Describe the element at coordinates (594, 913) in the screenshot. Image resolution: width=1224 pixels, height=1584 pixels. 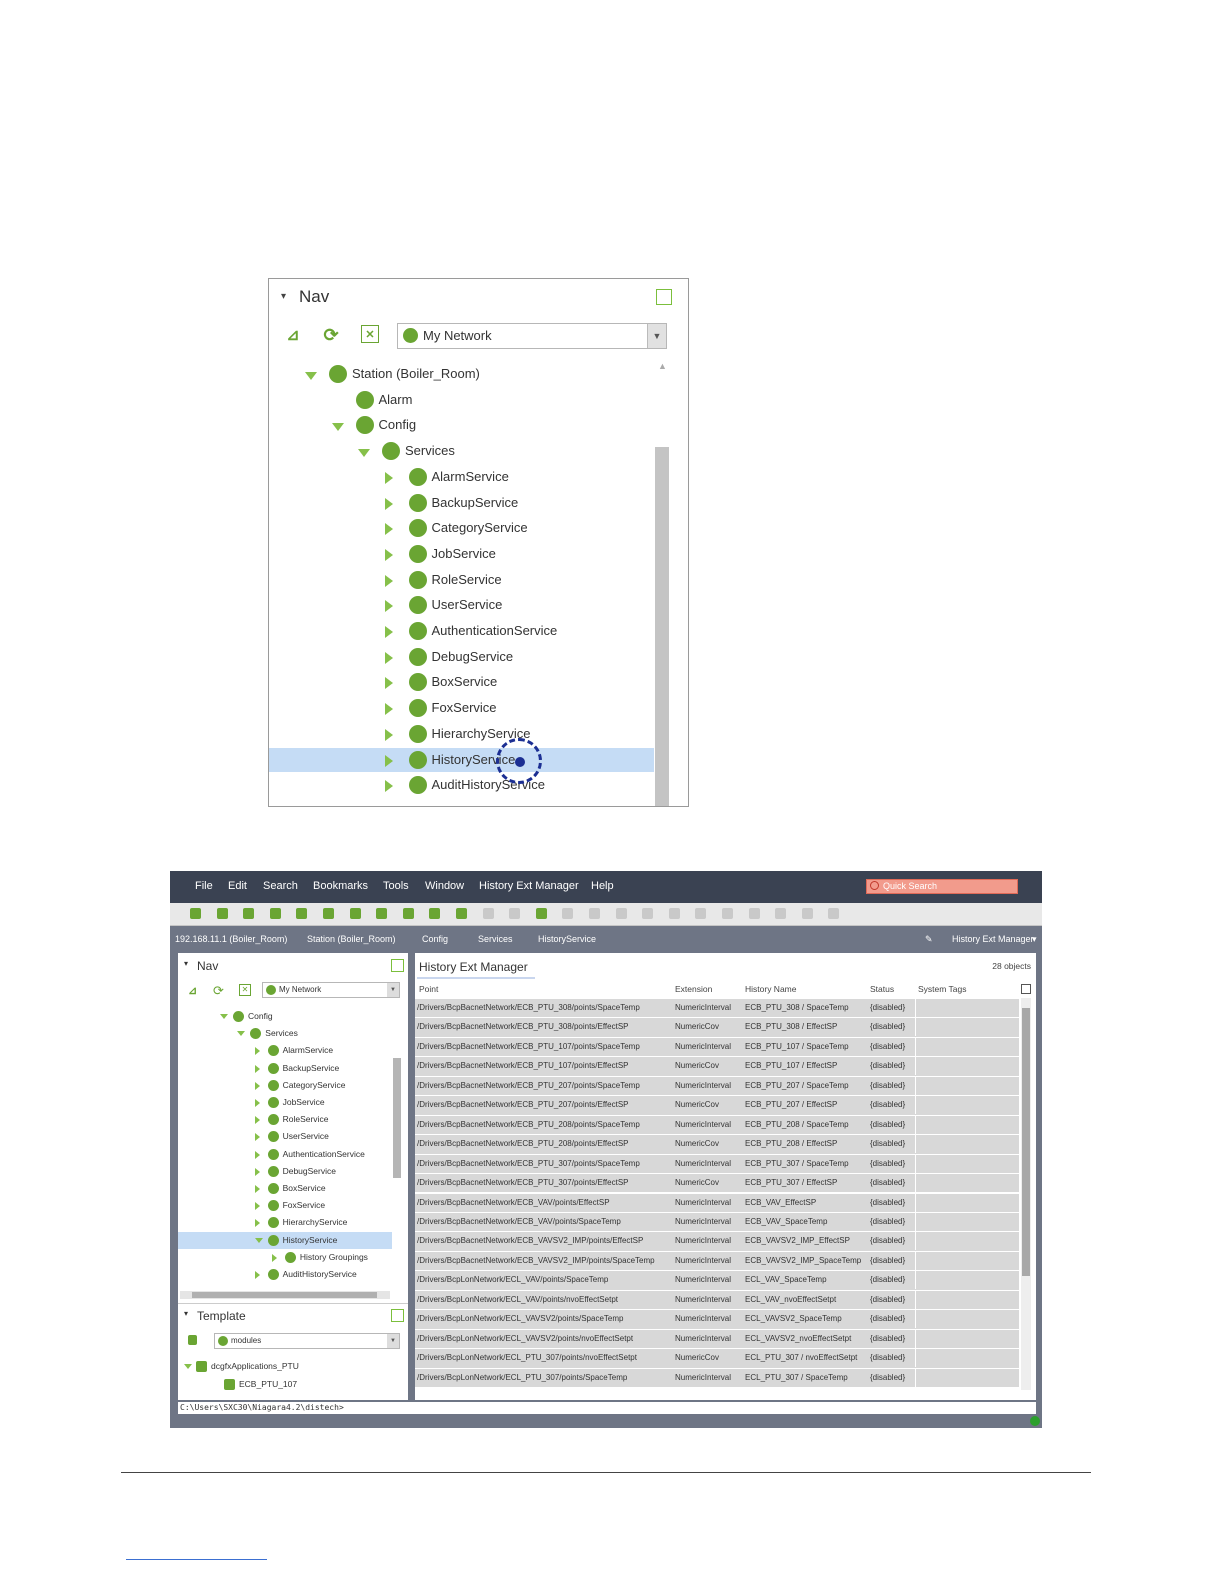
I see `copy-icon` at that location.